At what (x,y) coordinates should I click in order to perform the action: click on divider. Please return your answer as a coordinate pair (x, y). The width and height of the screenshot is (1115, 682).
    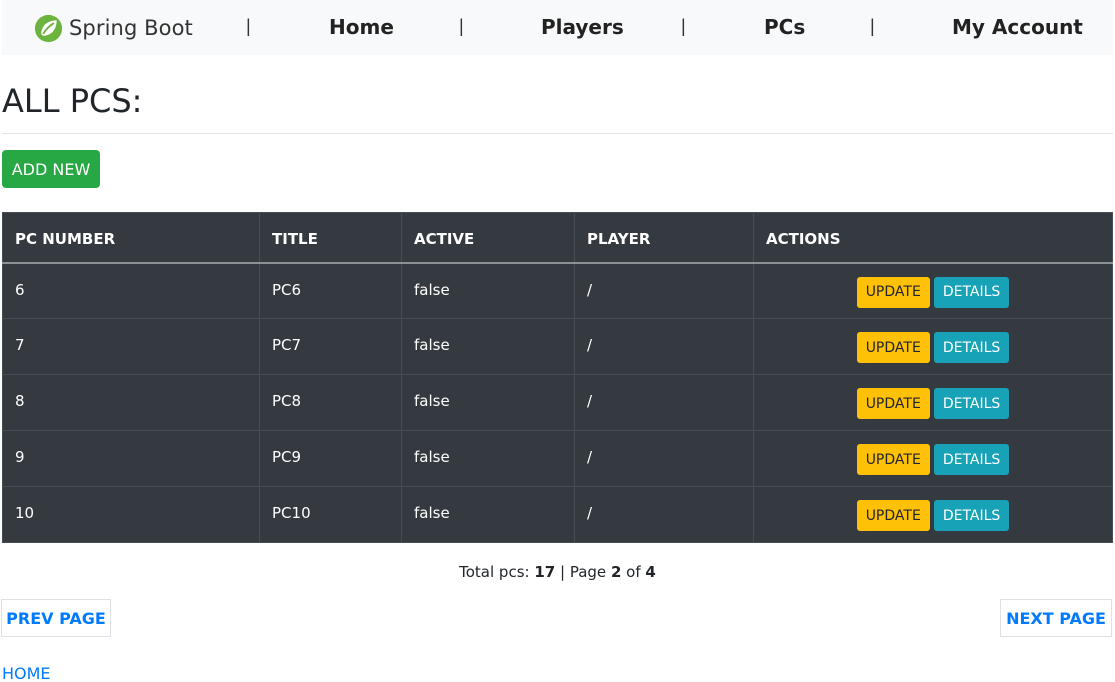
    Looking at the image, I should click on (557, 133).